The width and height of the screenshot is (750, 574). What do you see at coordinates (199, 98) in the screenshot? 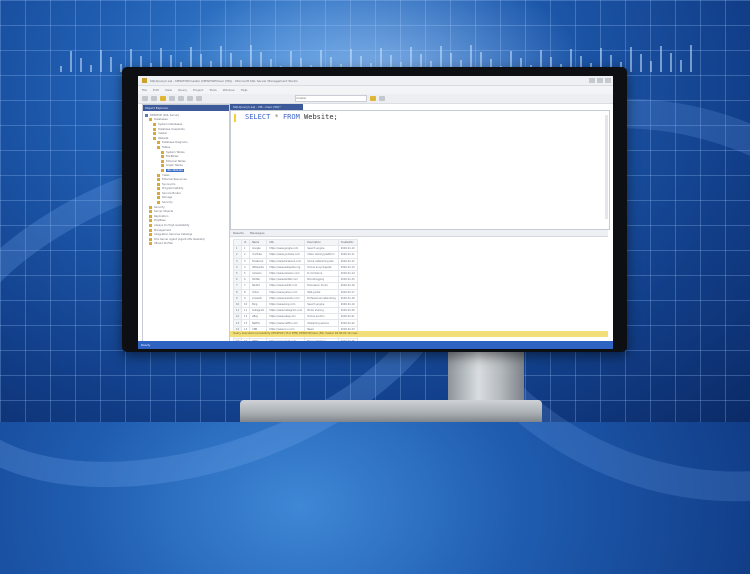
I see `redo-icon` at bounding box center [199, 98].